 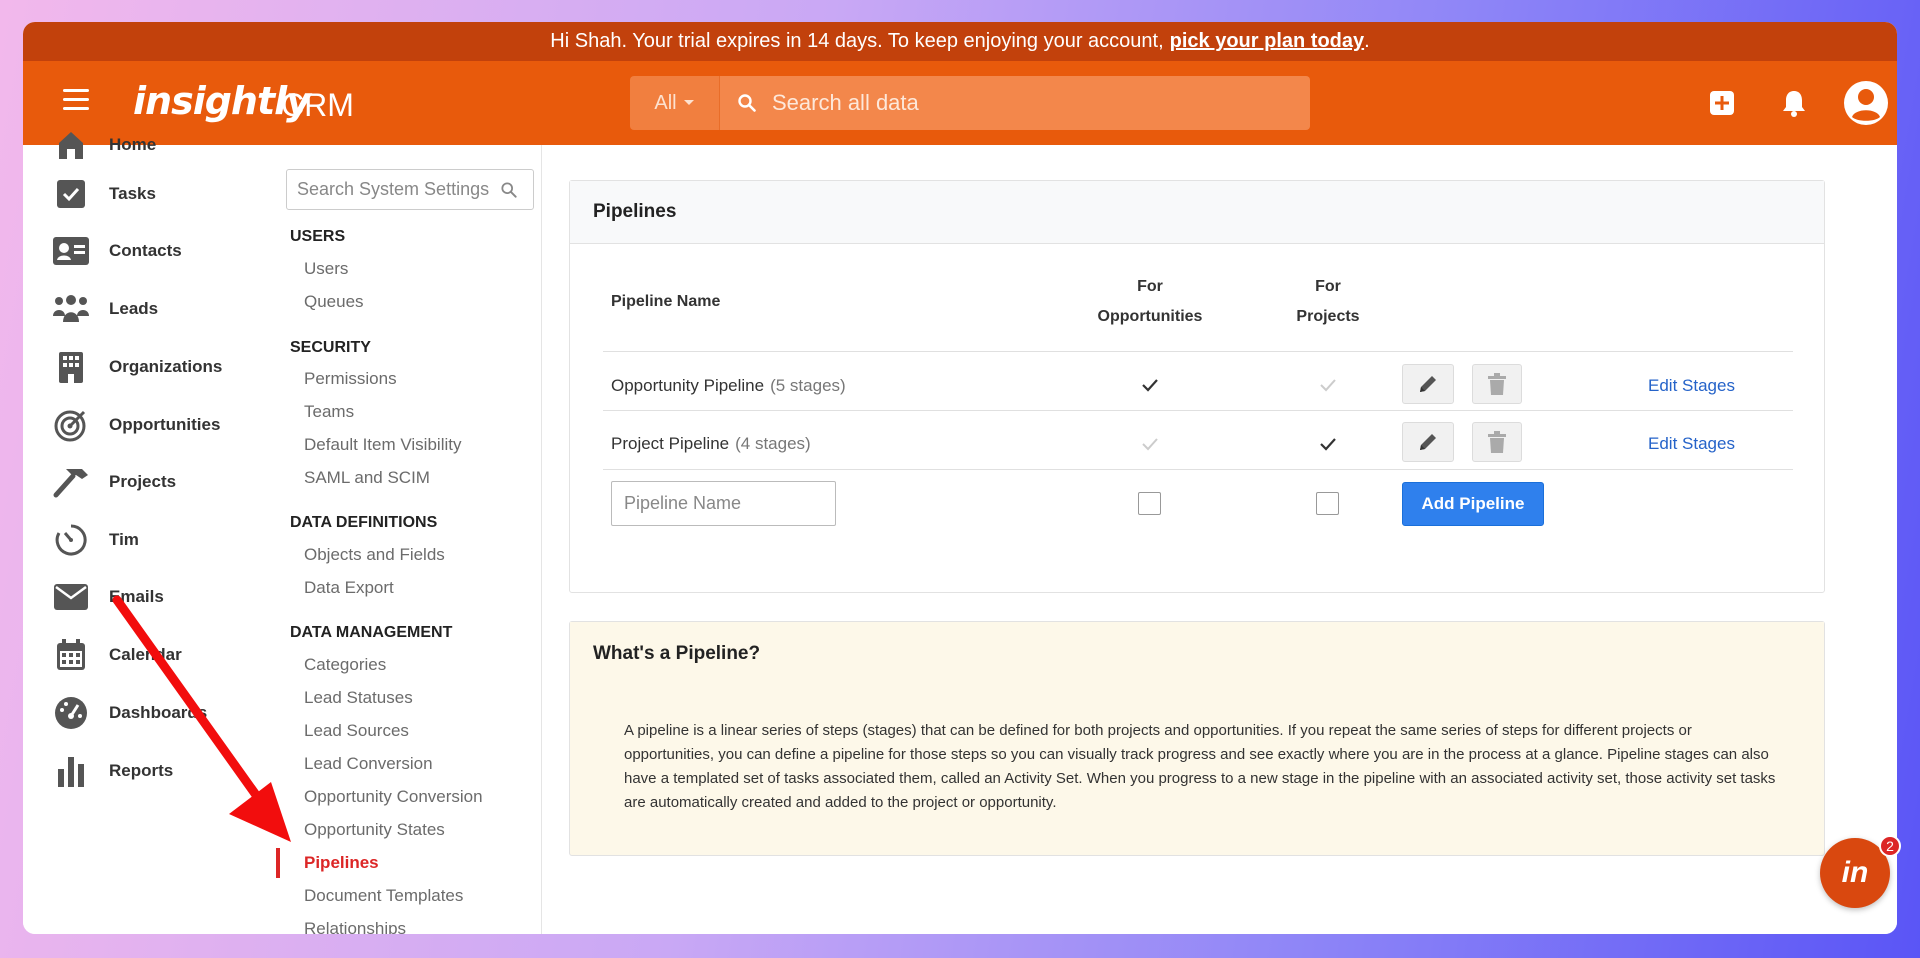 I want to click on nav-label: Tasks, so click(x=132, y=193).